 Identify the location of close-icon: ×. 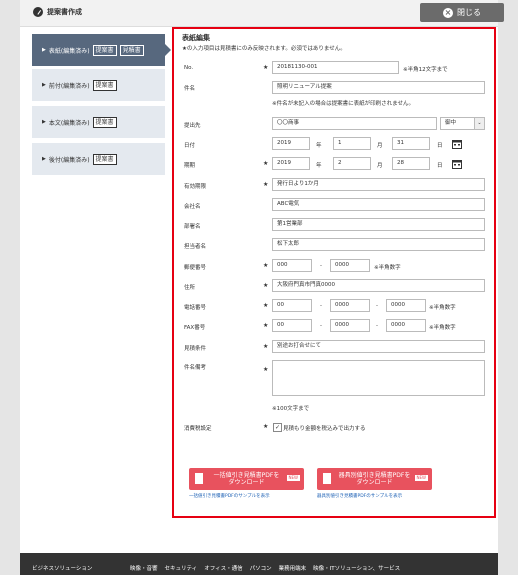
(448, 12).